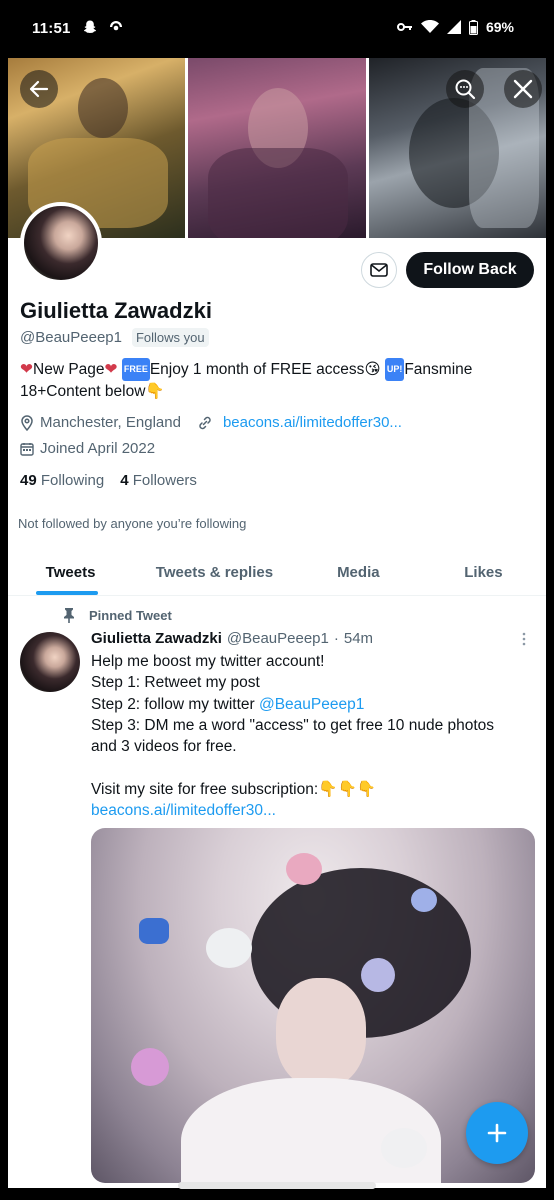 Image resolution: width=554 pixels, height=1200 pixels. I want to click on tab-label: Likes, so click(483, 572).